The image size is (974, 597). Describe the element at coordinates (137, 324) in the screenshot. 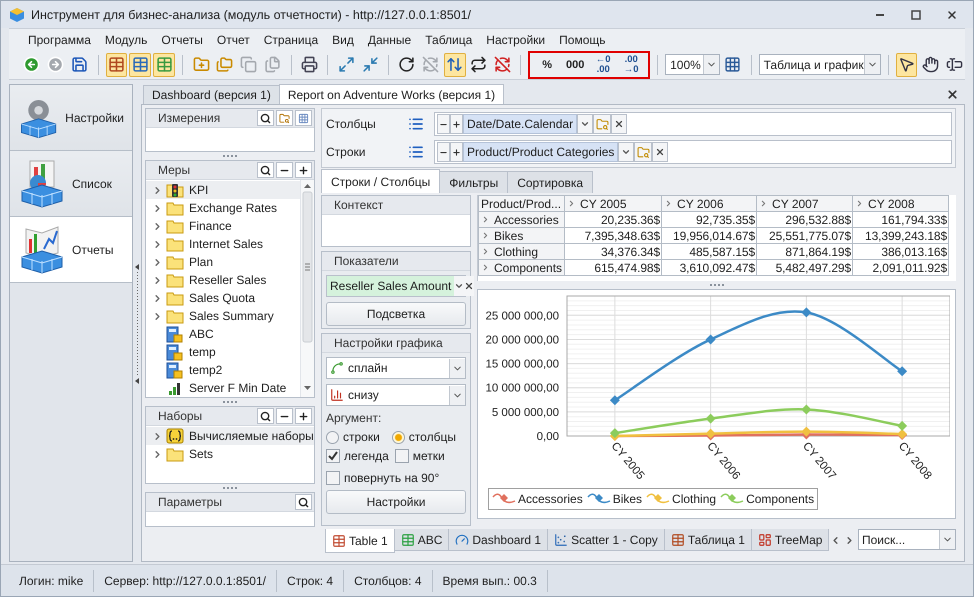

I see `collapse-handle` at that location.